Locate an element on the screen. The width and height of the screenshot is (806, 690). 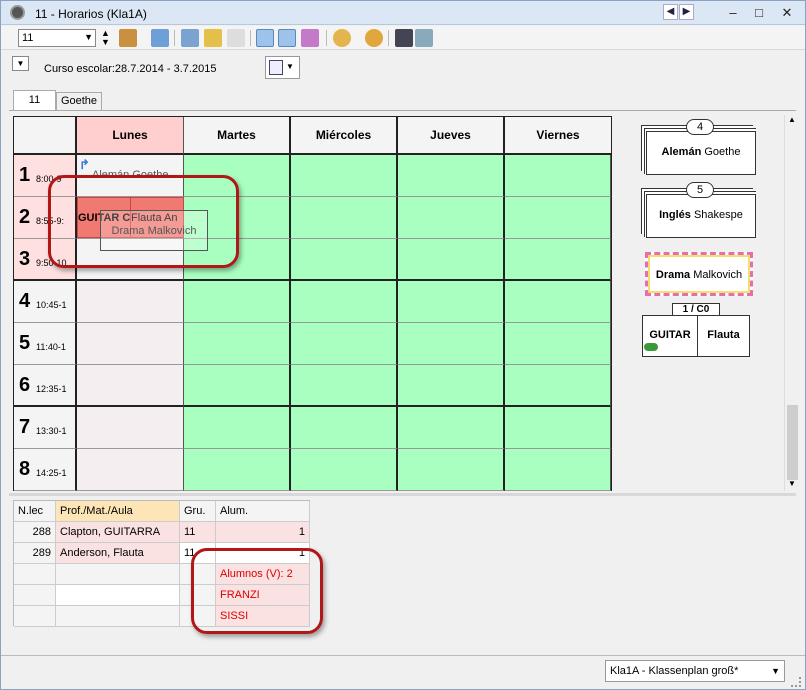
close-button: ✕ is located at coordinates (787, 13).